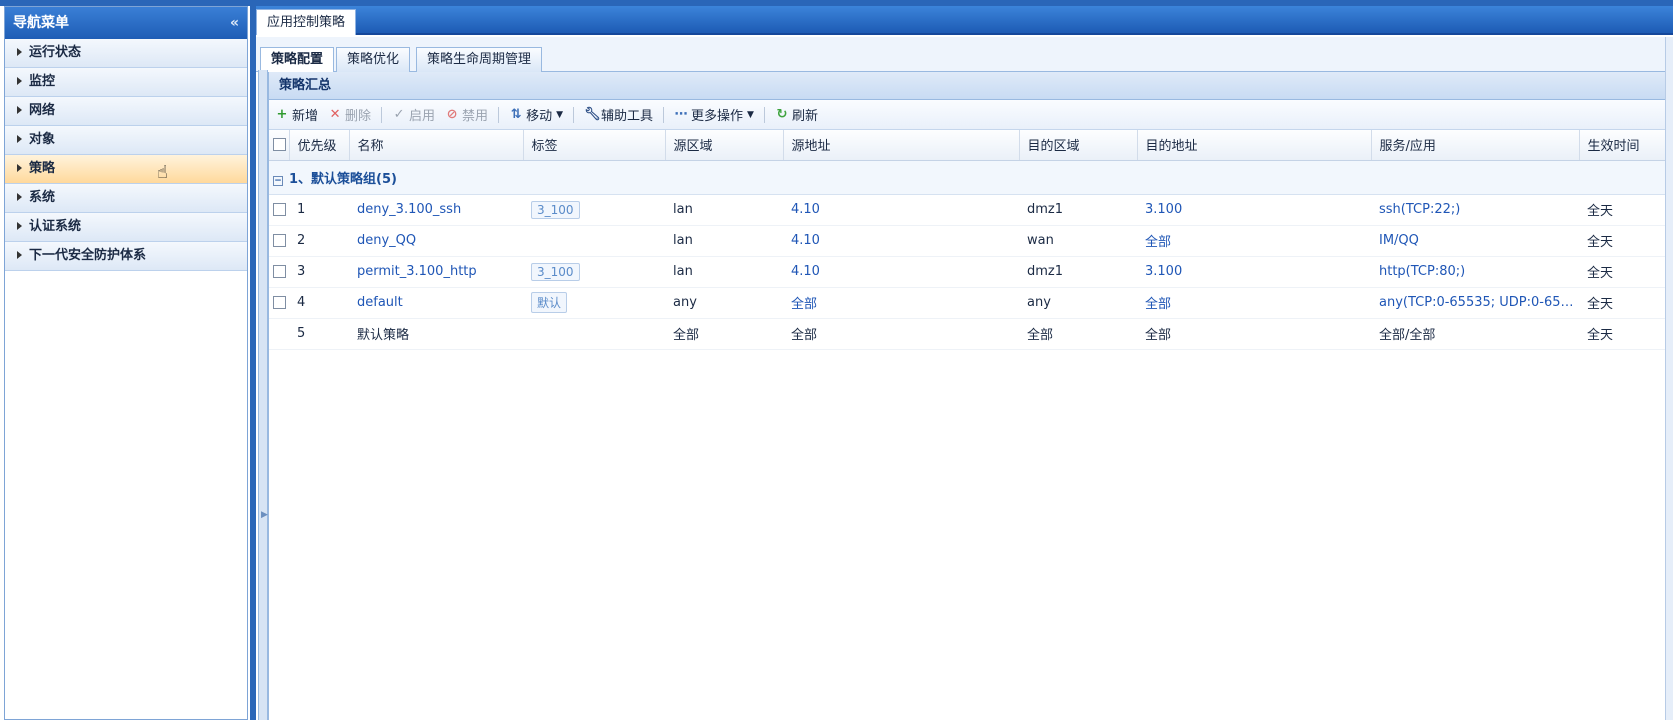 The height and width of the screenshot is (720, 1673). What do you see at coordinates (319, 145) in the screenshot?
I see `column-header: 优先级` at bounding box center [319, 145].